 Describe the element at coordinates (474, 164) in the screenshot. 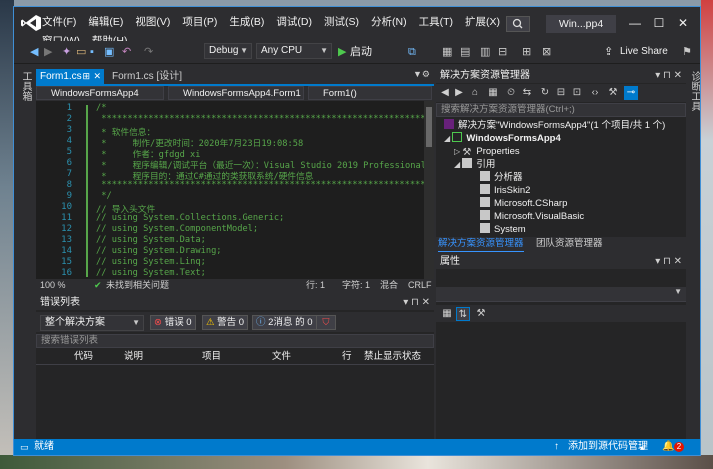

I see `tree-node-references: ◢ 引用` at that location.